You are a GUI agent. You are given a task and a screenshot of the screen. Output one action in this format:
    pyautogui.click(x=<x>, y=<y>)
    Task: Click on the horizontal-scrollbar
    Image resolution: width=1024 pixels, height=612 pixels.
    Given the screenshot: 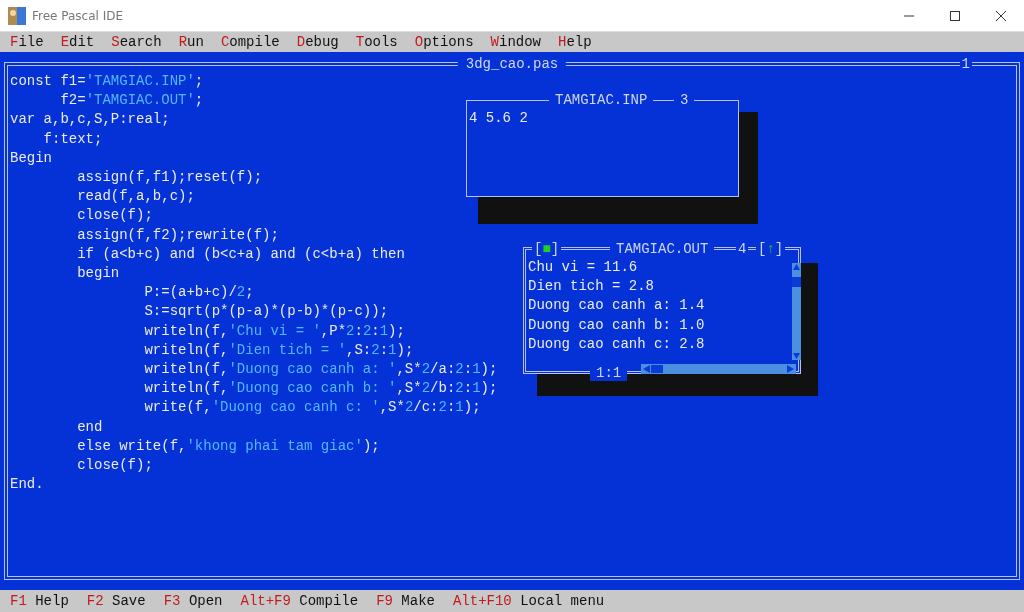 What is the action you would take?
    pyautogui.click(x=718, y=369)
    